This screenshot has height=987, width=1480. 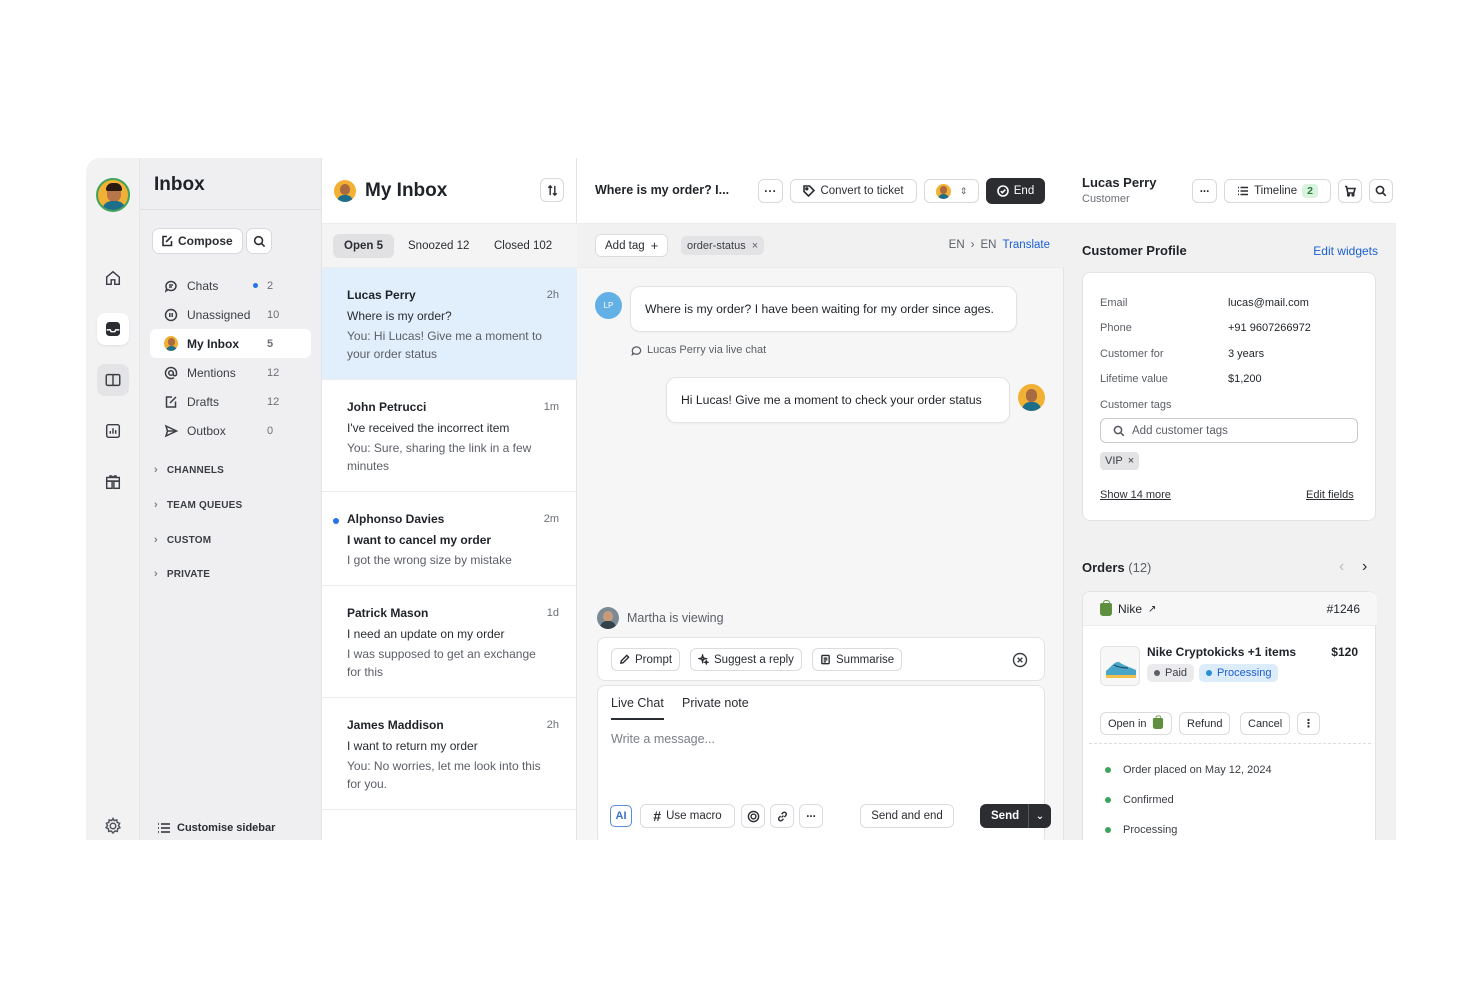 I want to click on list-icon, so click(x=1243, y=191).